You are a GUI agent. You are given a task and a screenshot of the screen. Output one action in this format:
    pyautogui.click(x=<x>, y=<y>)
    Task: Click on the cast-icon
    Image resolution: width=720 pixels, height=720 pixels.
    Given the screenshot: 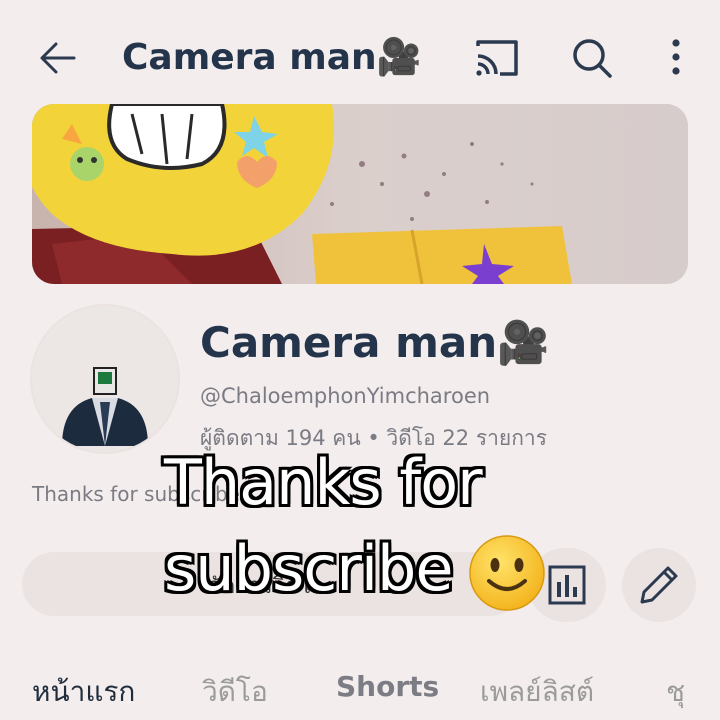 What is the action you would take?
    pyautogui.click(x=497, y=58)
    